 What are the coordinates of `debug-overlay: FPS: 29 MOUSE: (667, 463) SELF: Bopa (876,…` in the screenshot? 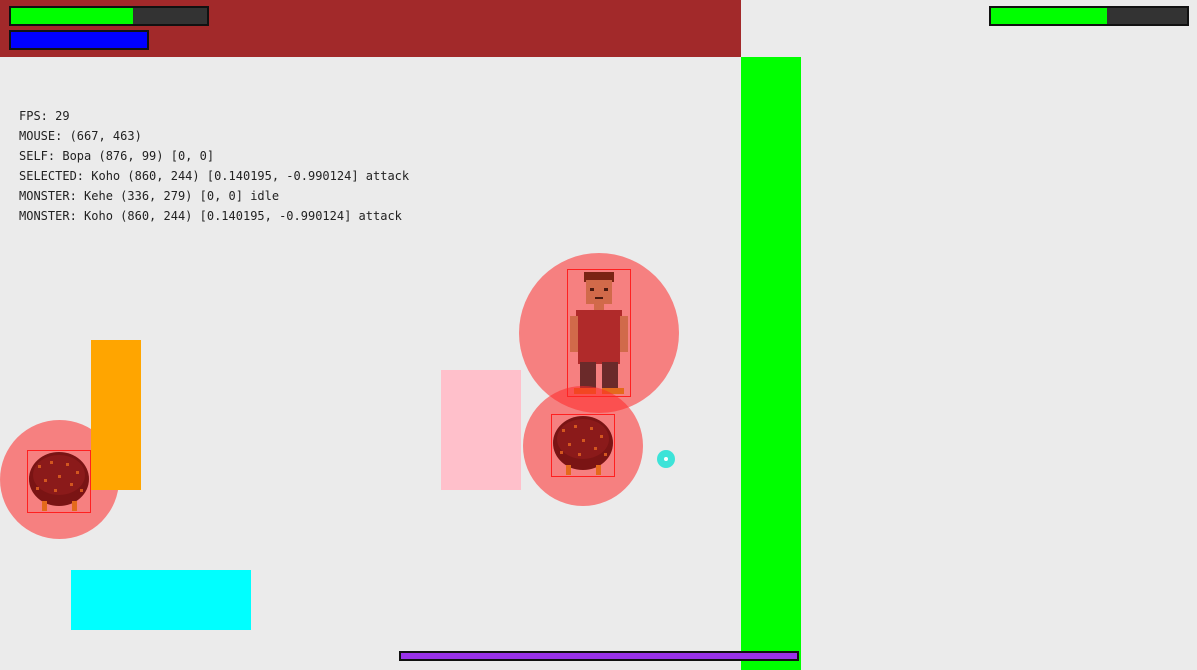 It's located at (214, 166).